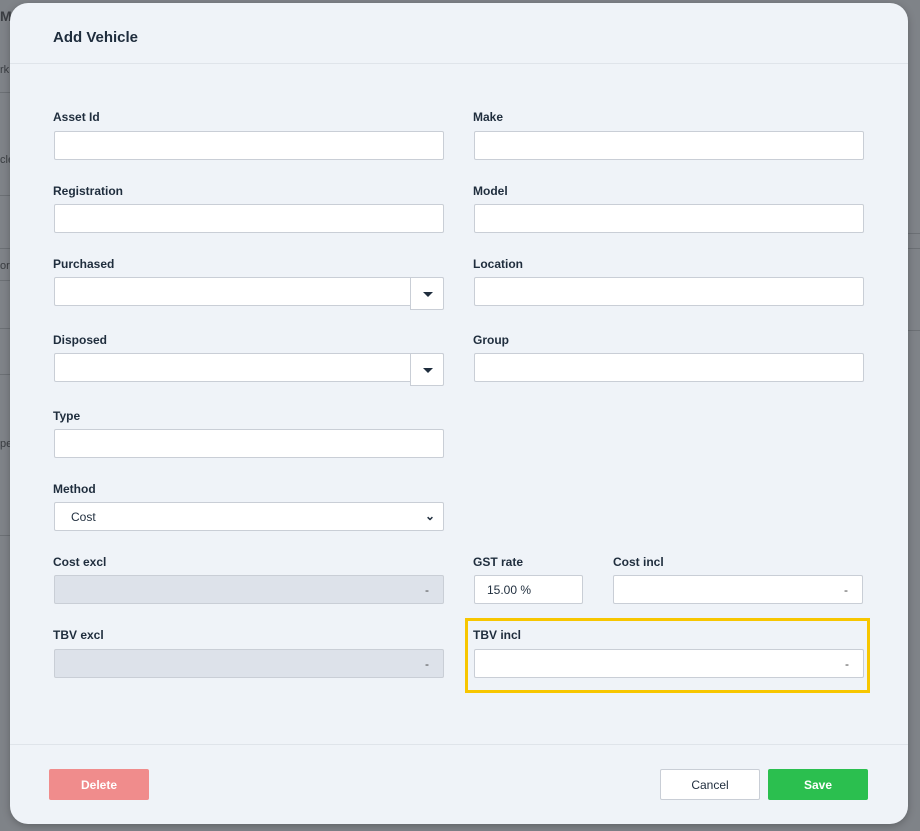 The image size is (920, 831). I want to click on highlight-box, so click(667, 655).